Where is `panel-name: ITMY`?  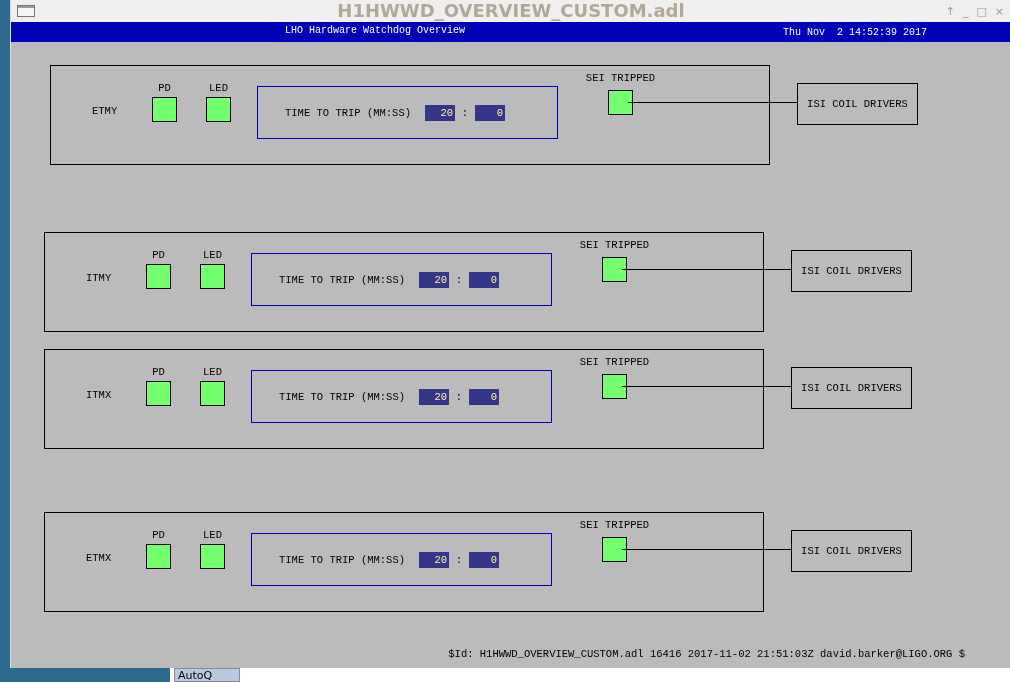
panel-name: ITMY is located at coordinates (99, 278).